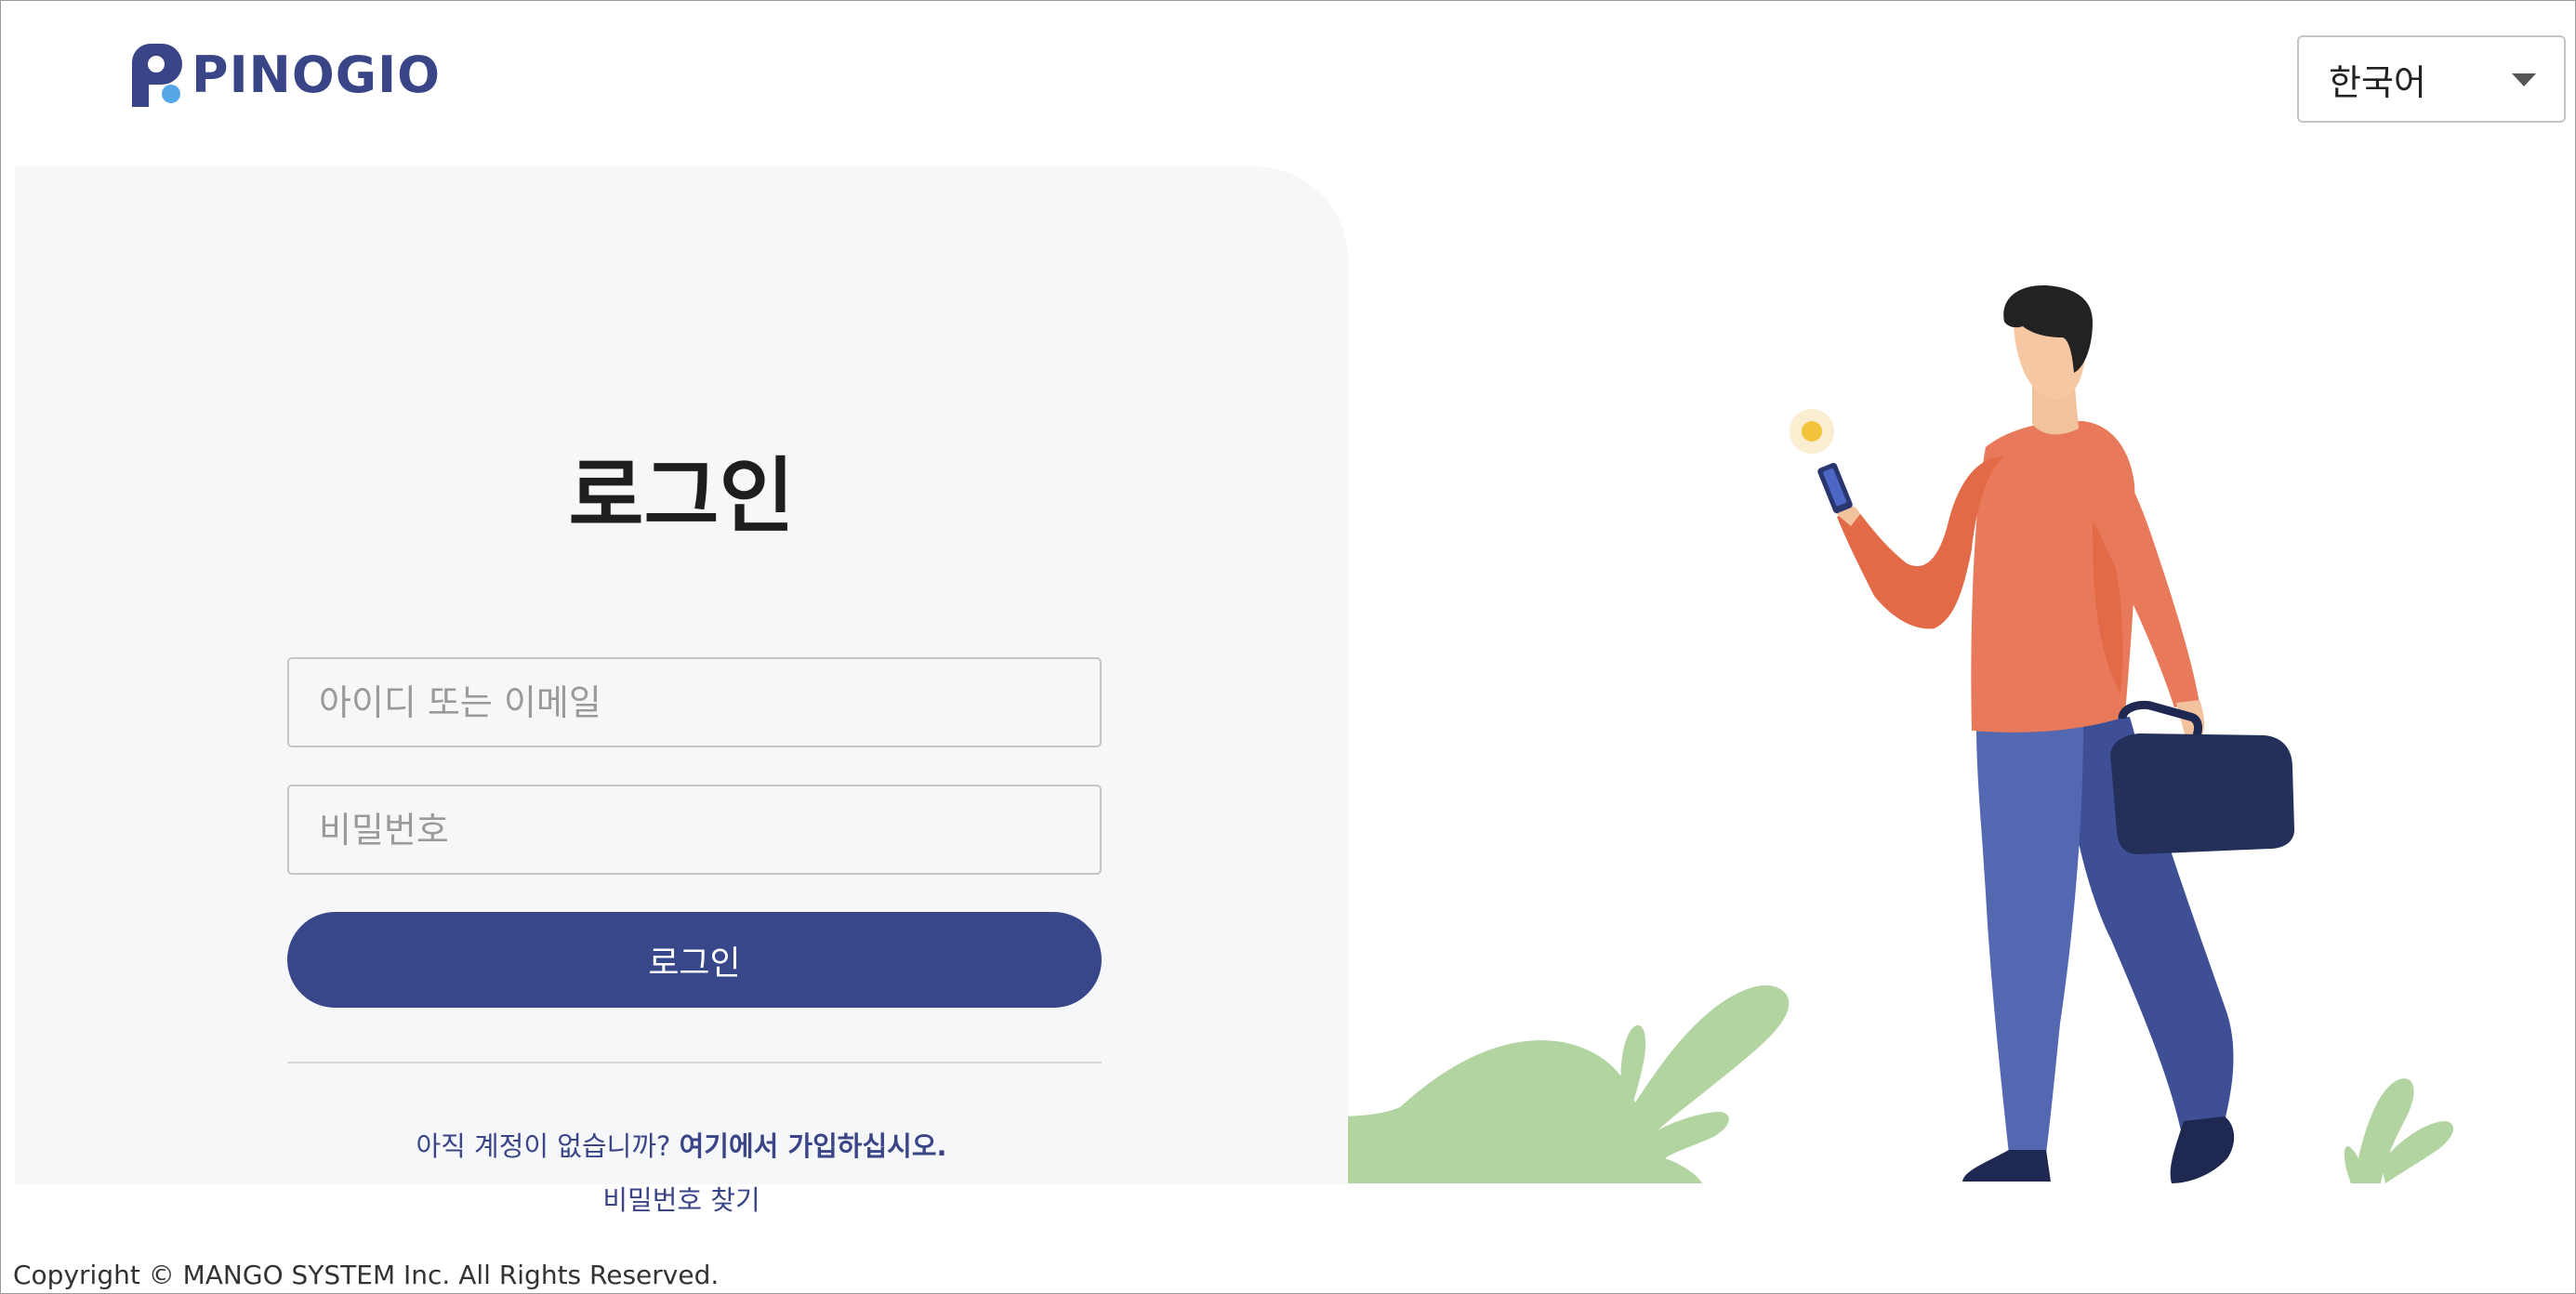  Describe the element at coordinates (2042, 734) in the screenshot. I see `walking-person` at that location.